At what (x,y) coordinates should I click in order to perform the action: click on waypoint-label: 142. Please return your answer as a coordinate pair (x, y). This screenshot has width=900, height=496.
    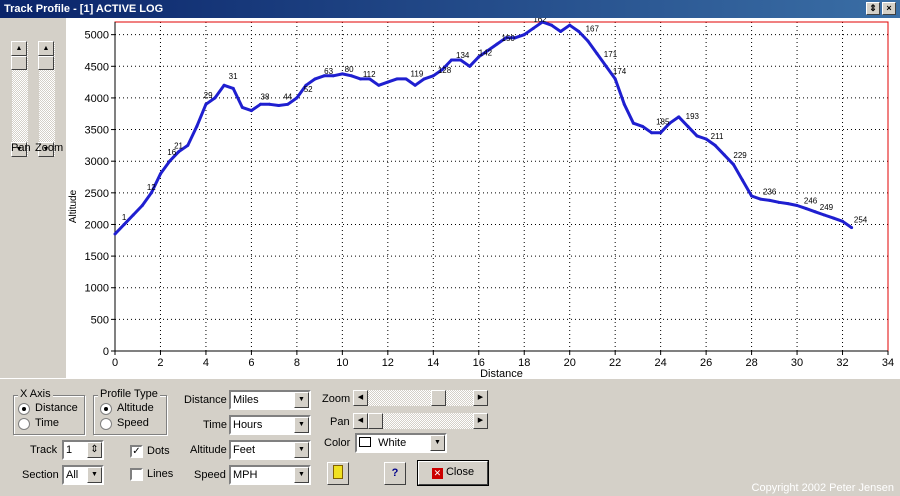
    Looking at the image, I should click on (486, 53).